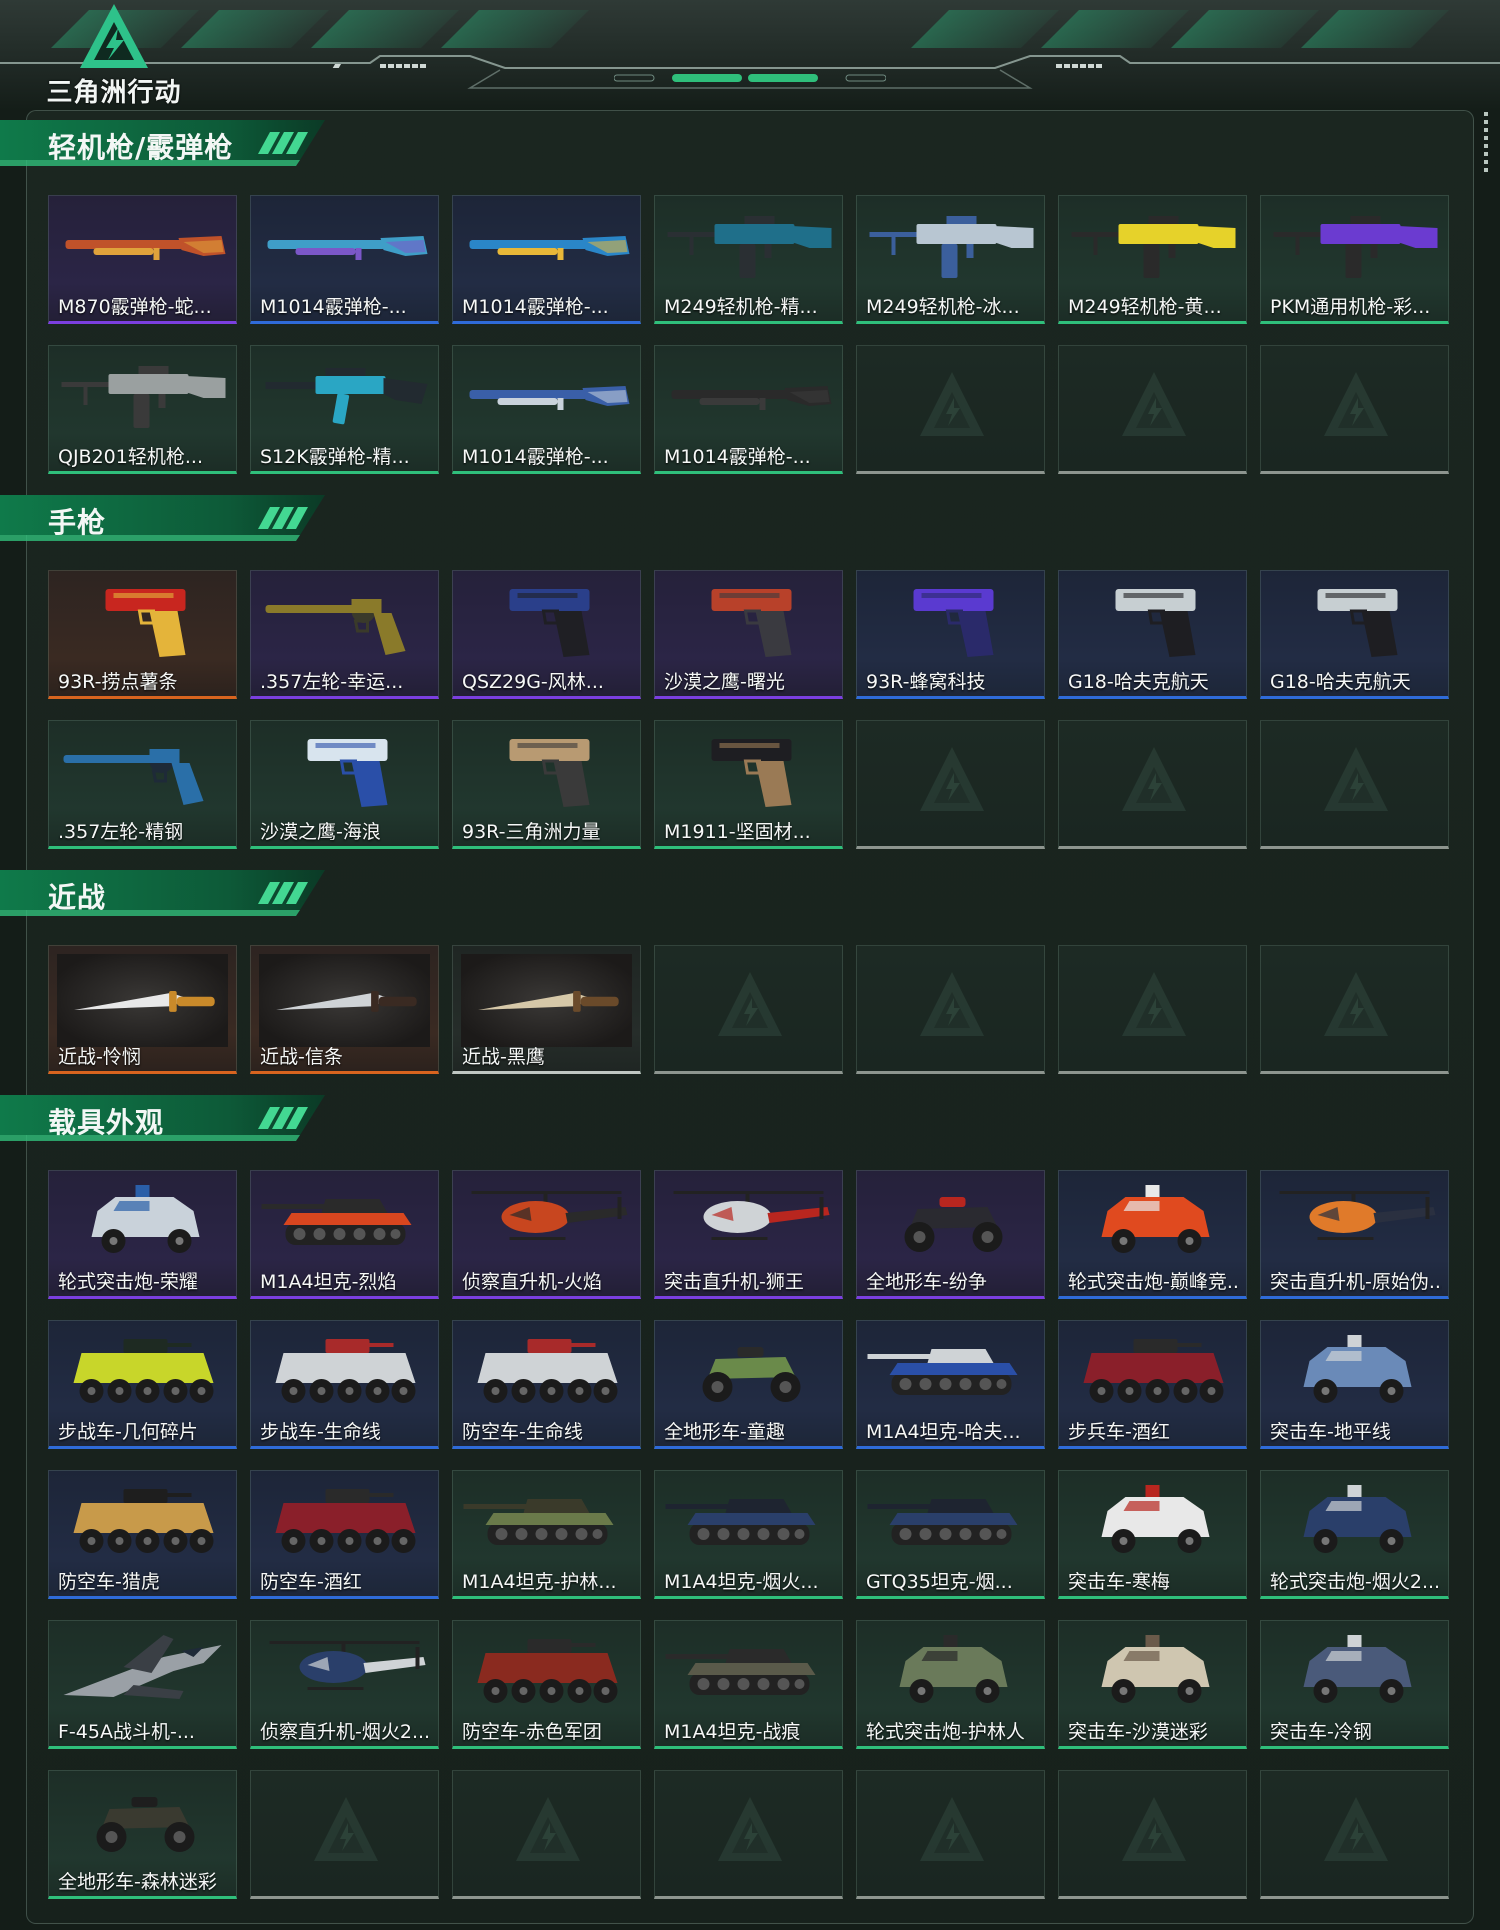 The height and width of the screenshot is (1930, 1500). Describe the element at coordinates (128, 1432) in the screenshot. I see `item-name: 步战车-几何碎片` at that location.